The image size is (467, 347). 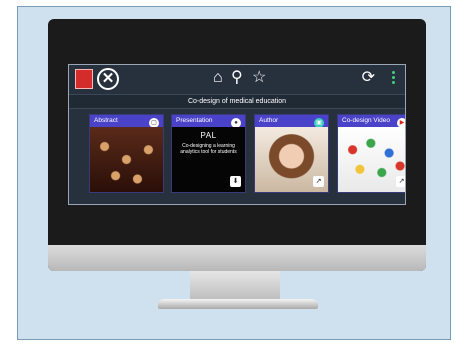 I want to click on card-label: Co-design Video, so click(x=371, y=121).